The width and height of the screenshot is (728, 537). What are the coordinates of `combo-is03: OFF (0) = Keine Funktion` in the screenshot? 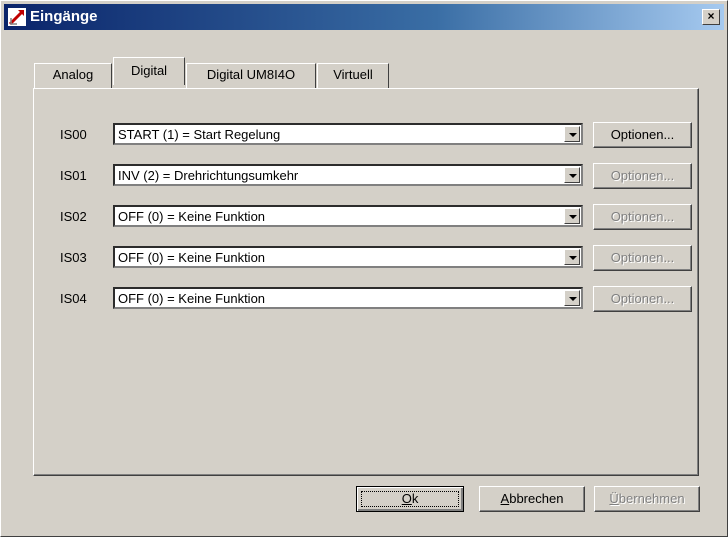 It's located at (348, 257).